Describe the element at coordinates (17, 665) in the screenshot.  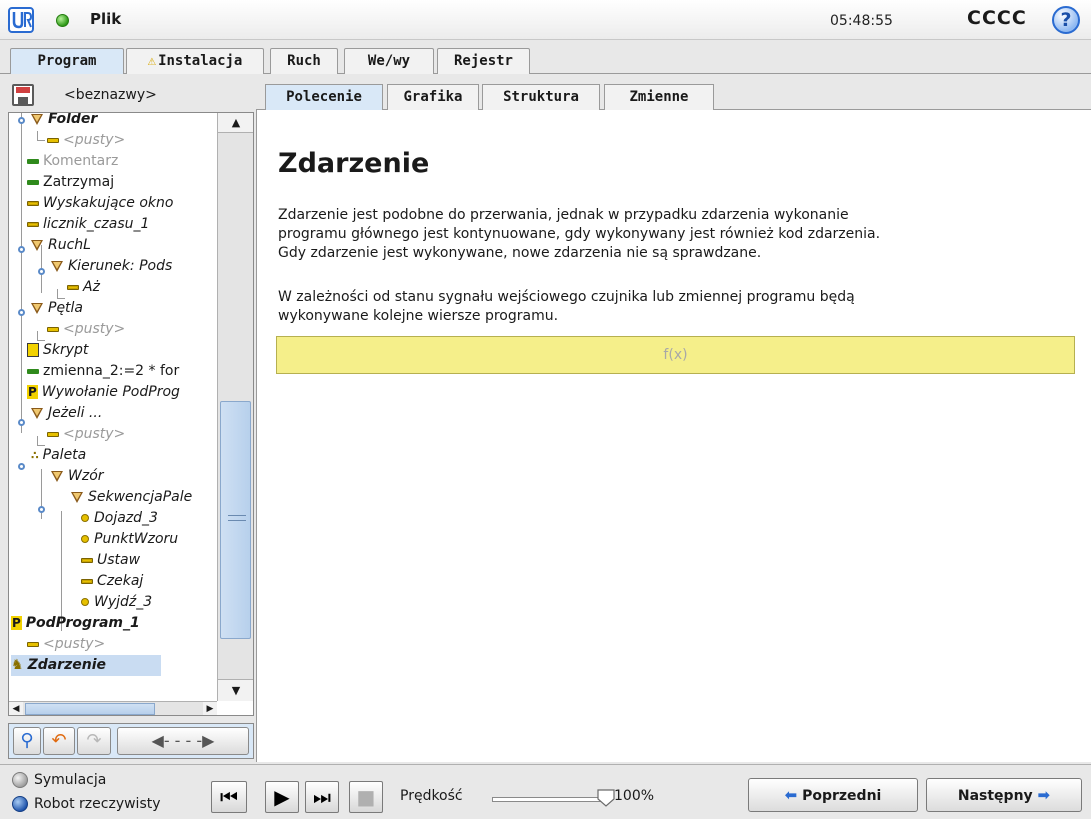
I see `event-icon: ♞` at that location.